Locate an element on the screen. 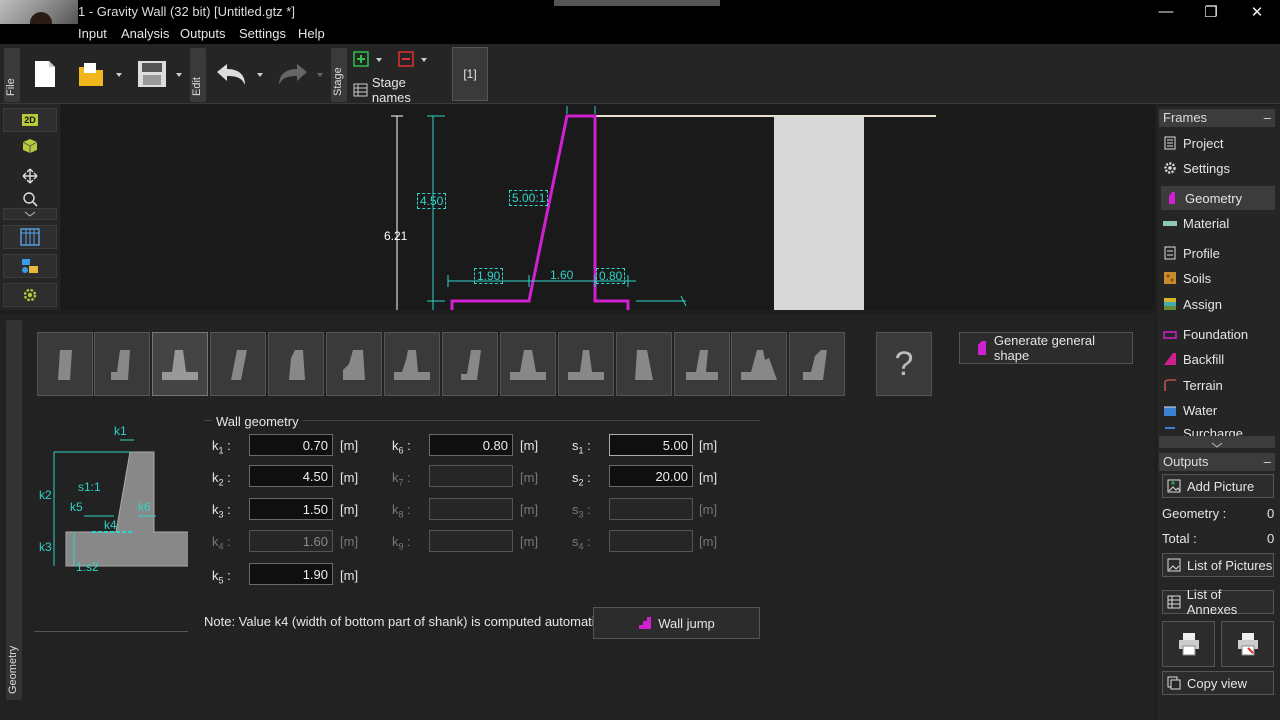 This screenshot has height=720, width=1280. wall-sketch-drawing is located at coordinates (120, 503).